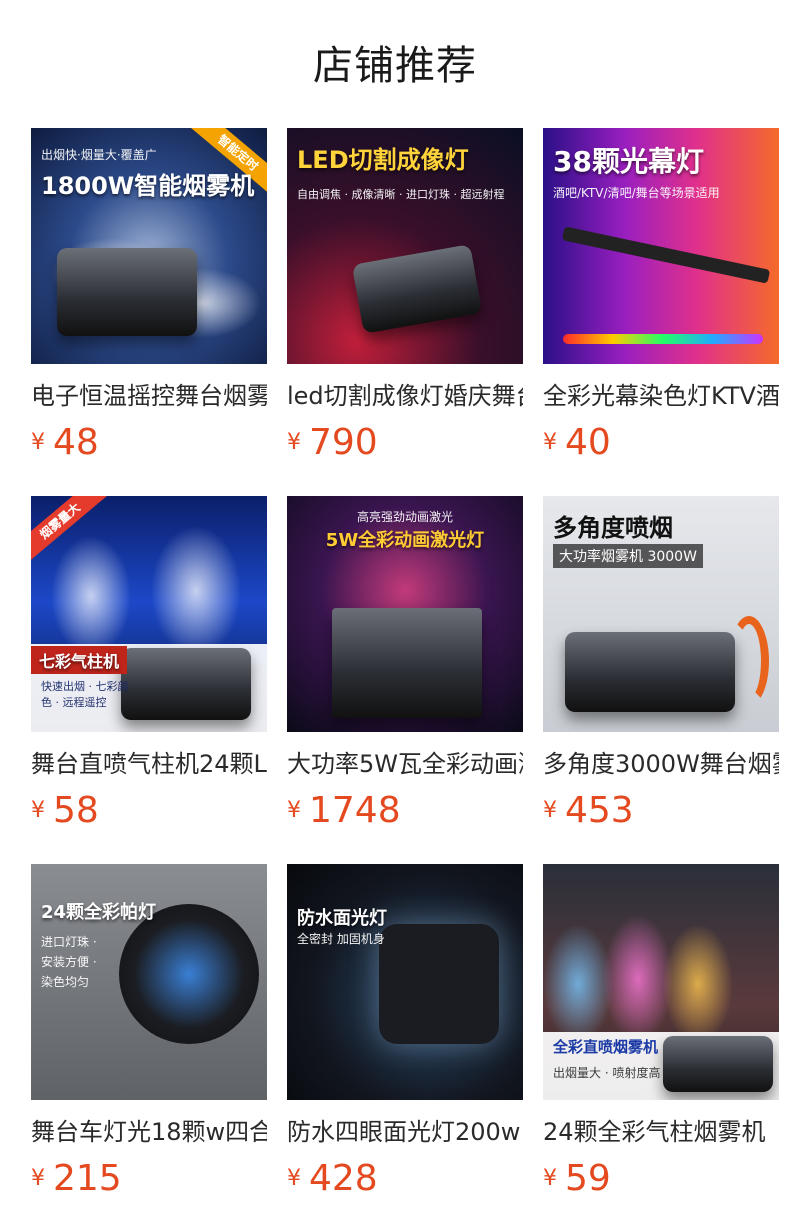 This screenshot has width=790, height=1232. I want to click on product-price: ¥1748, so click(405, 810).